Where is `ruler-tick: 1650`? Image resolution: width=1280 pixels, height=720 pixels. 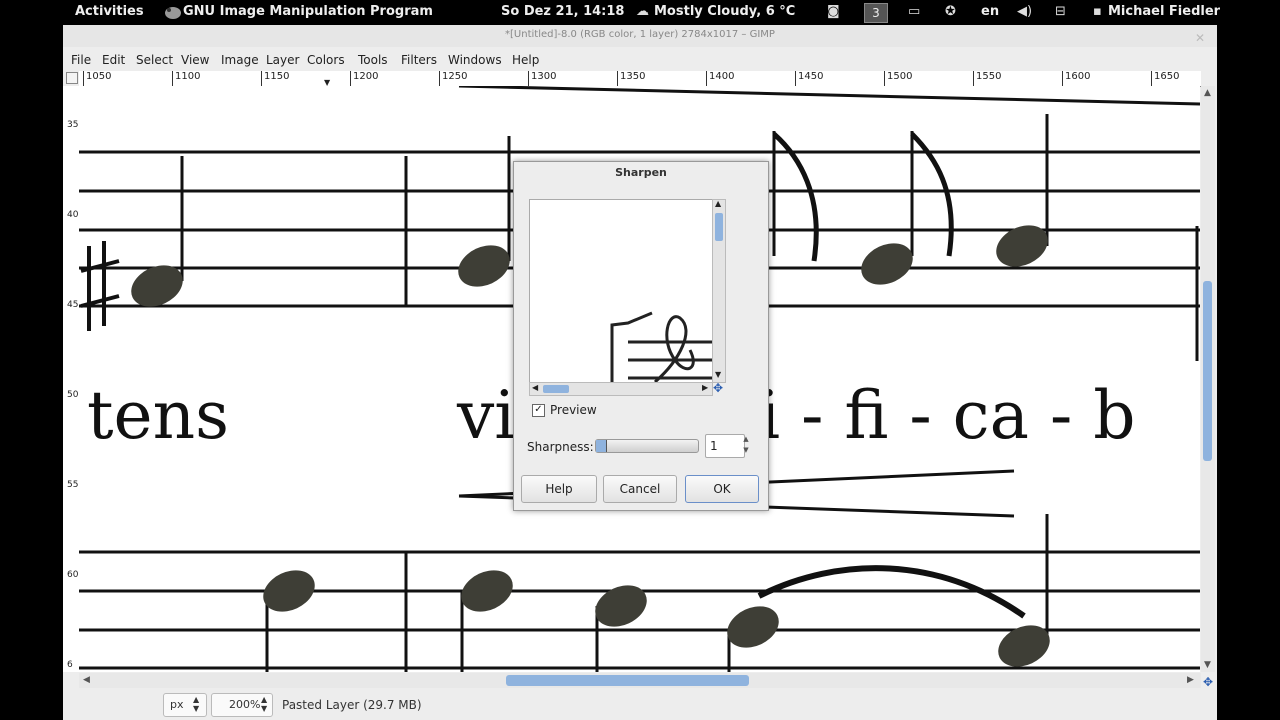
ruler-tick: 1650 is located at coordinates (1165, 78).